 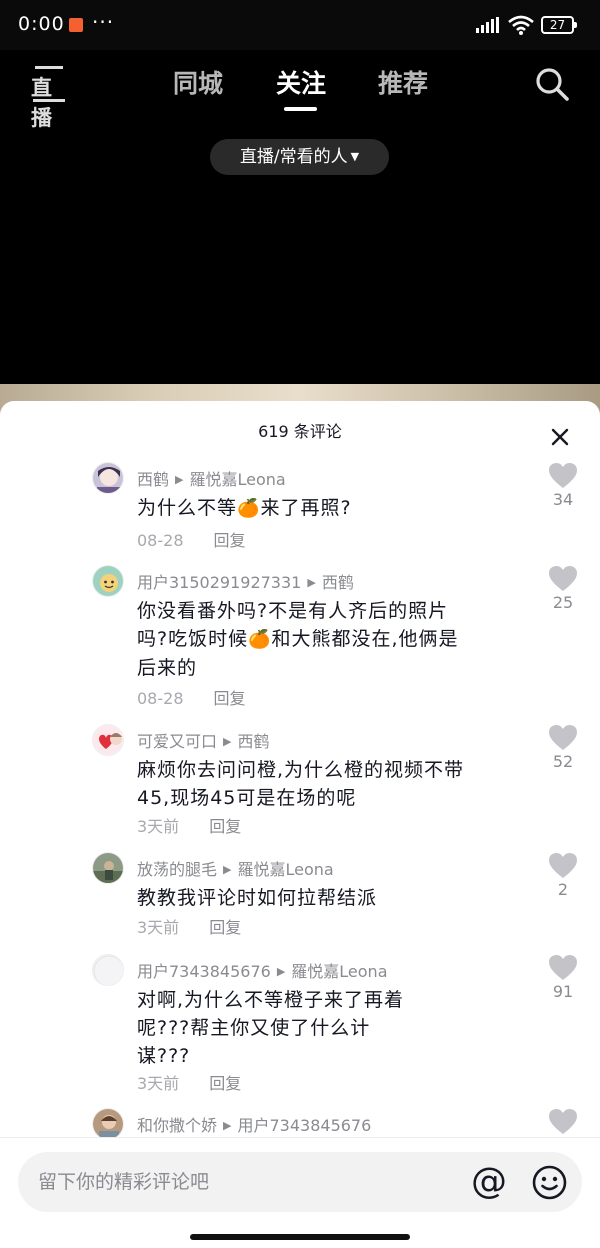 I want to click on emoji-smiley-icon, so click(x=549, y=1182).